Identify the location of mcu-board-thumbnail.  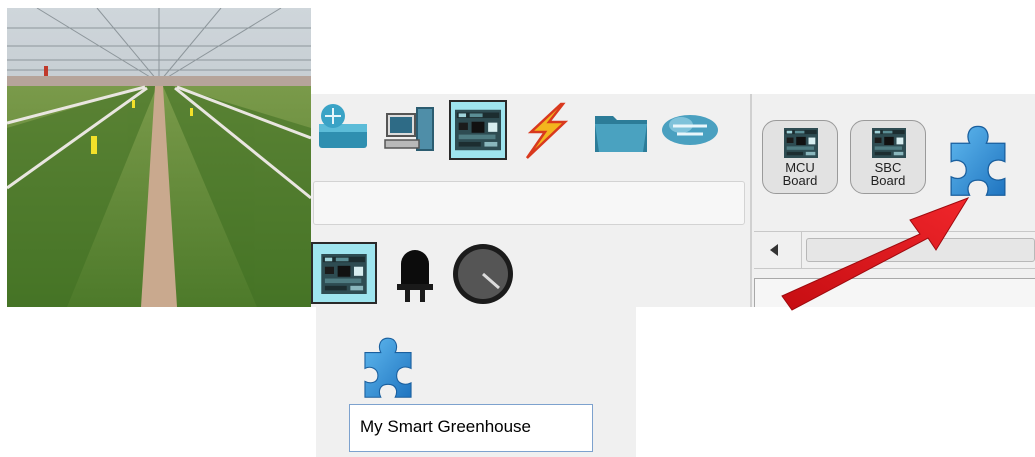
(801, 143).